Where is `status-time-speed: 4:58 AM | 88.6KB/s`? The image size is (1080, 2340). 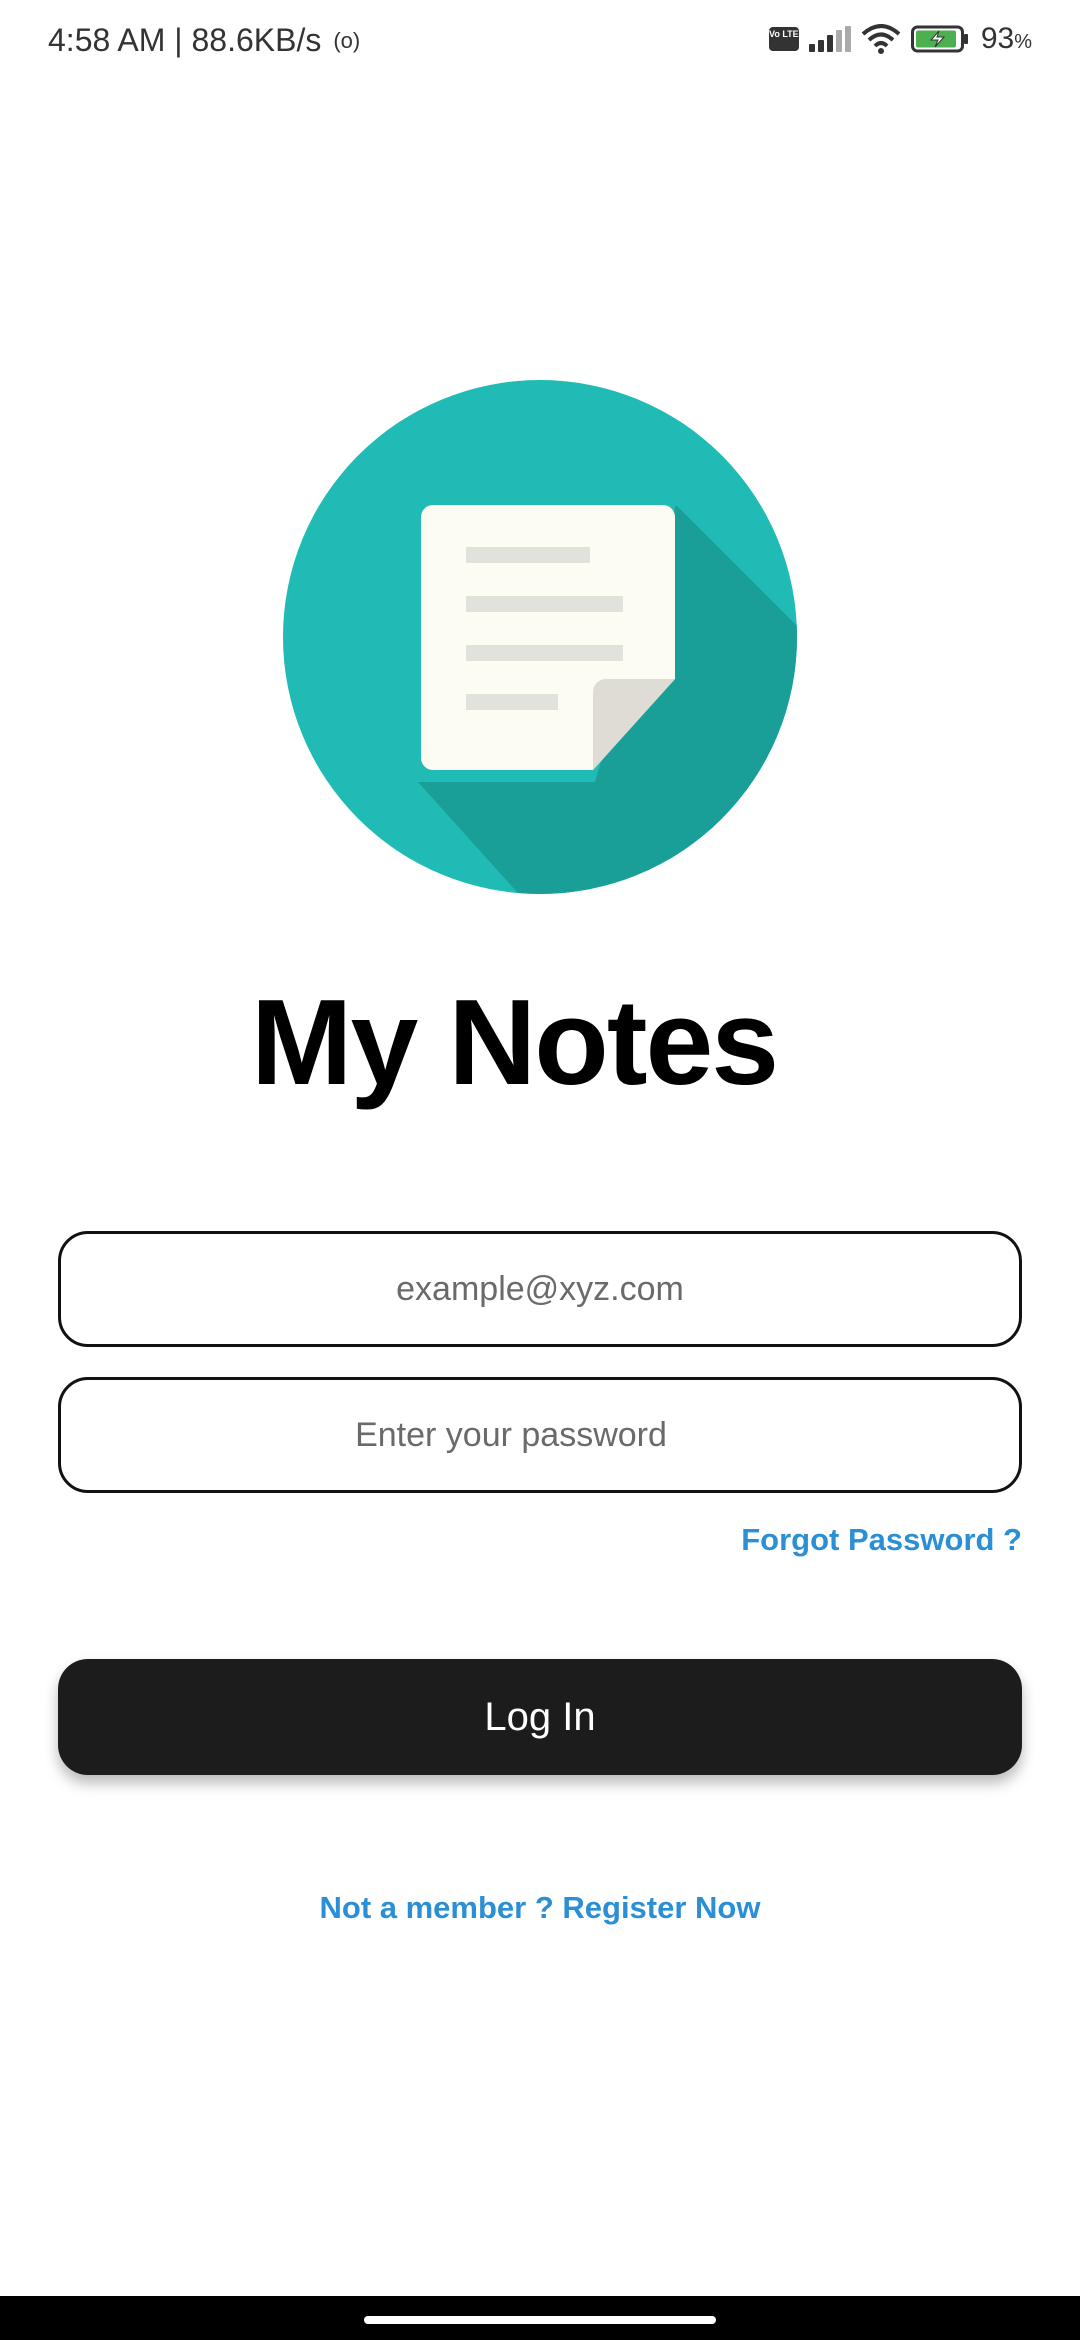
status-time-speed: 4:58 AM | 88.6KB/s is located at coordinates (185, 40).